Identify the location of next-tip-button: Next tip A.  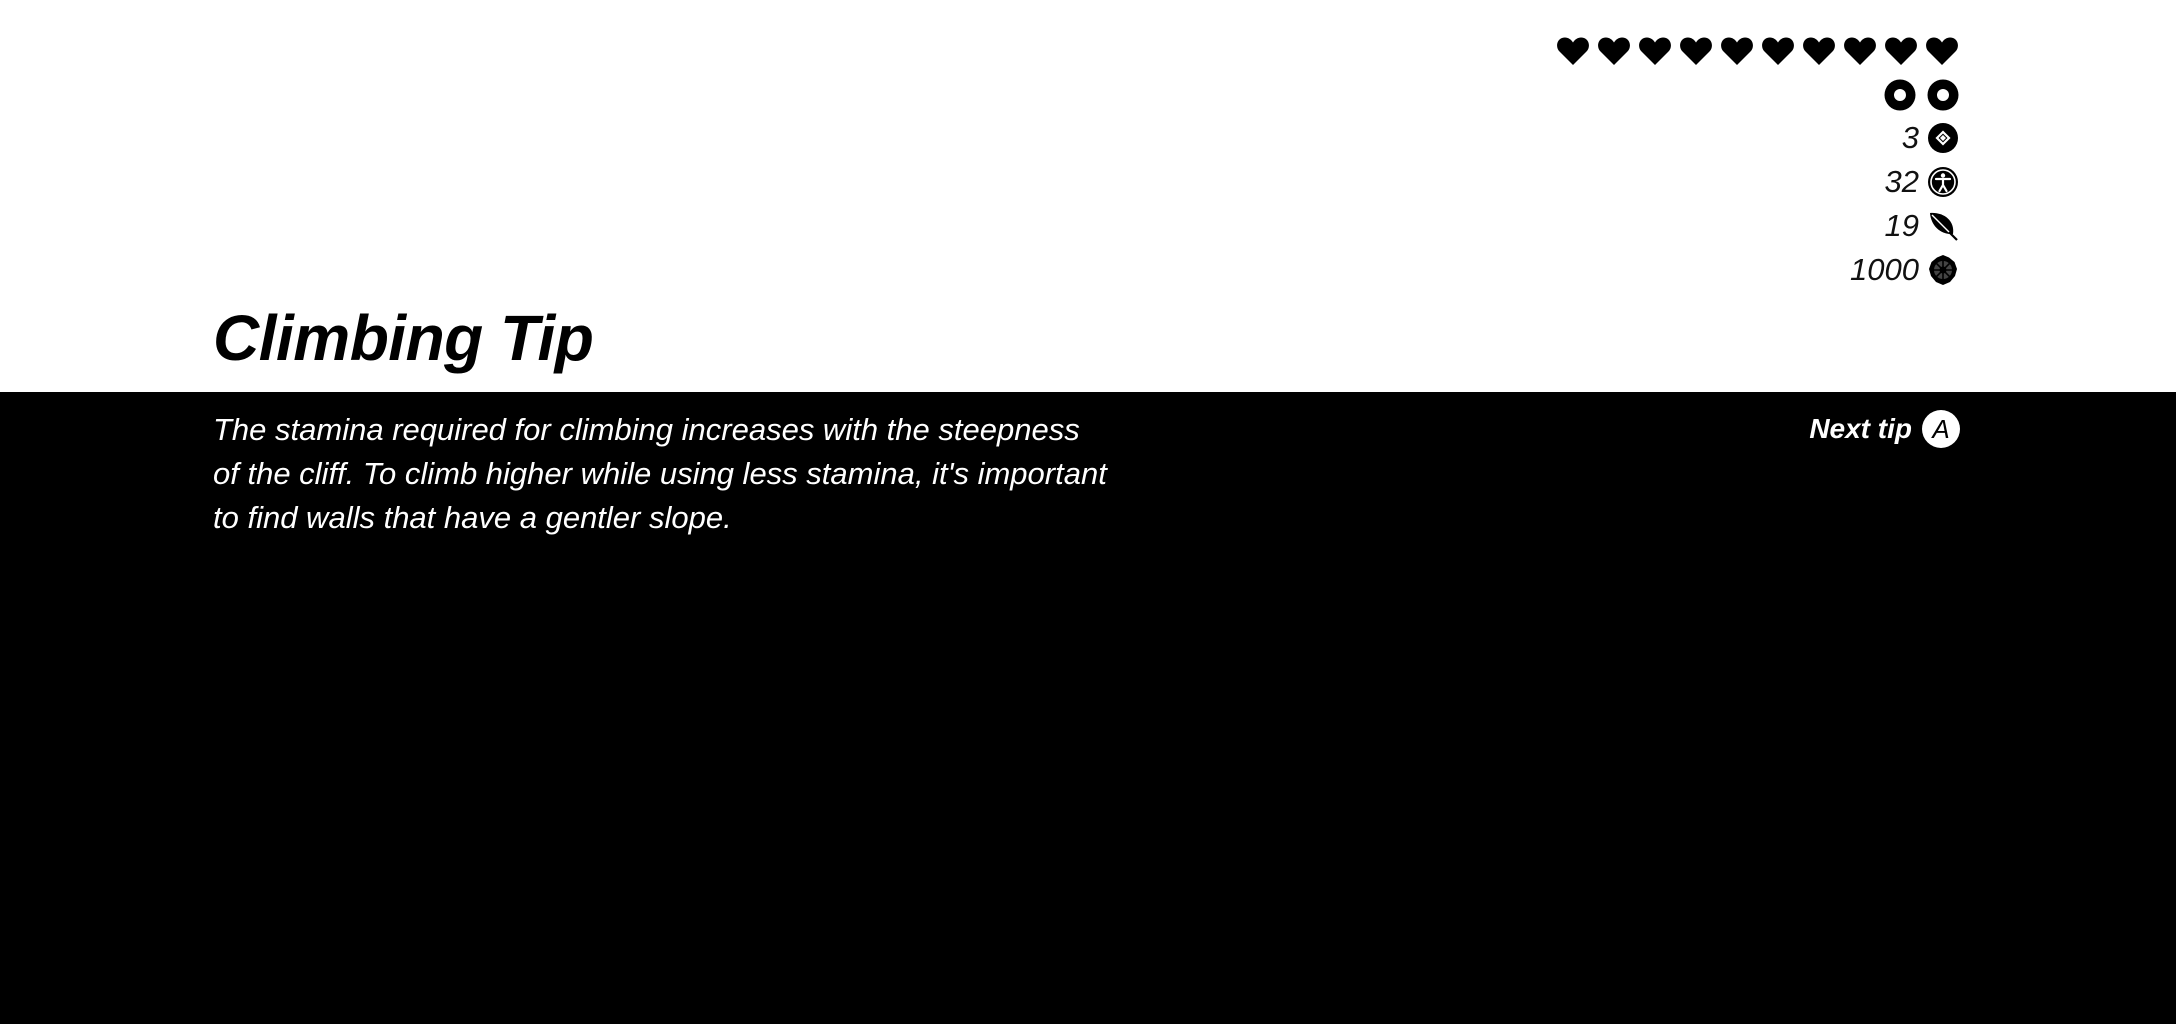
(1884, 429).